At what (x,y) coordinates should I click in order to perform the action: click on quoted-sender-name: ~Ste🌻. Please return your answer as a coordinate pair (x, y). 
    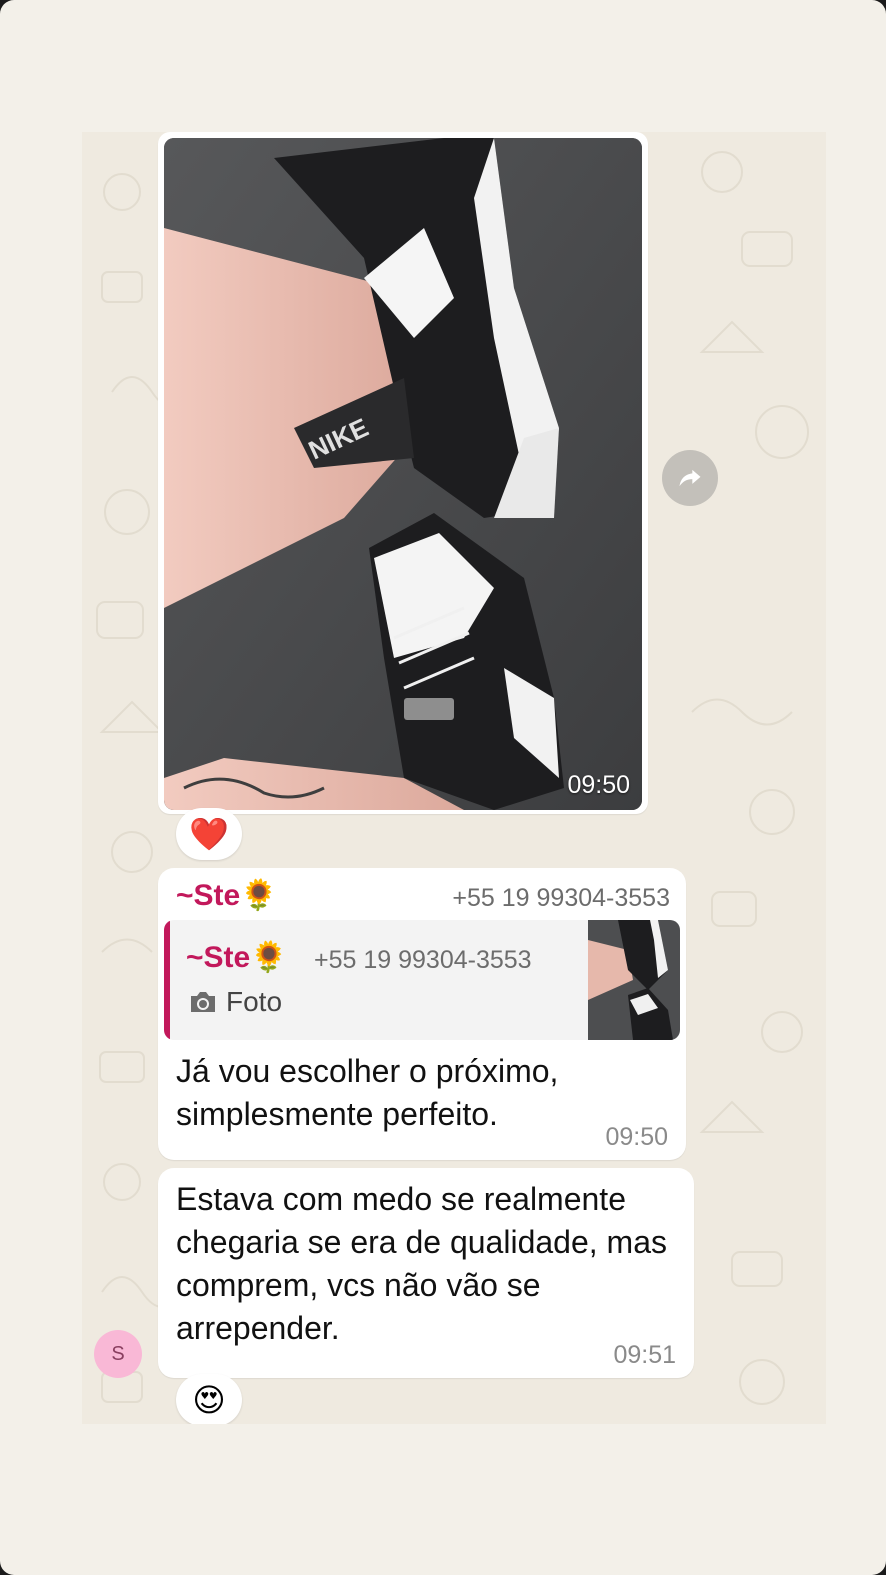
    Looking at the image, I should click on (237, 957).